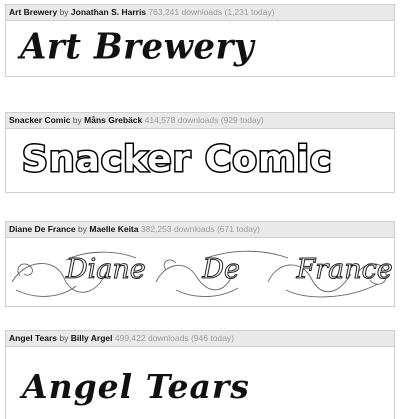  What do you see at coordinates (113, 120) in the screenshot?
I see `author-link: Måns Grebäck` at bounding box center [113, 120].